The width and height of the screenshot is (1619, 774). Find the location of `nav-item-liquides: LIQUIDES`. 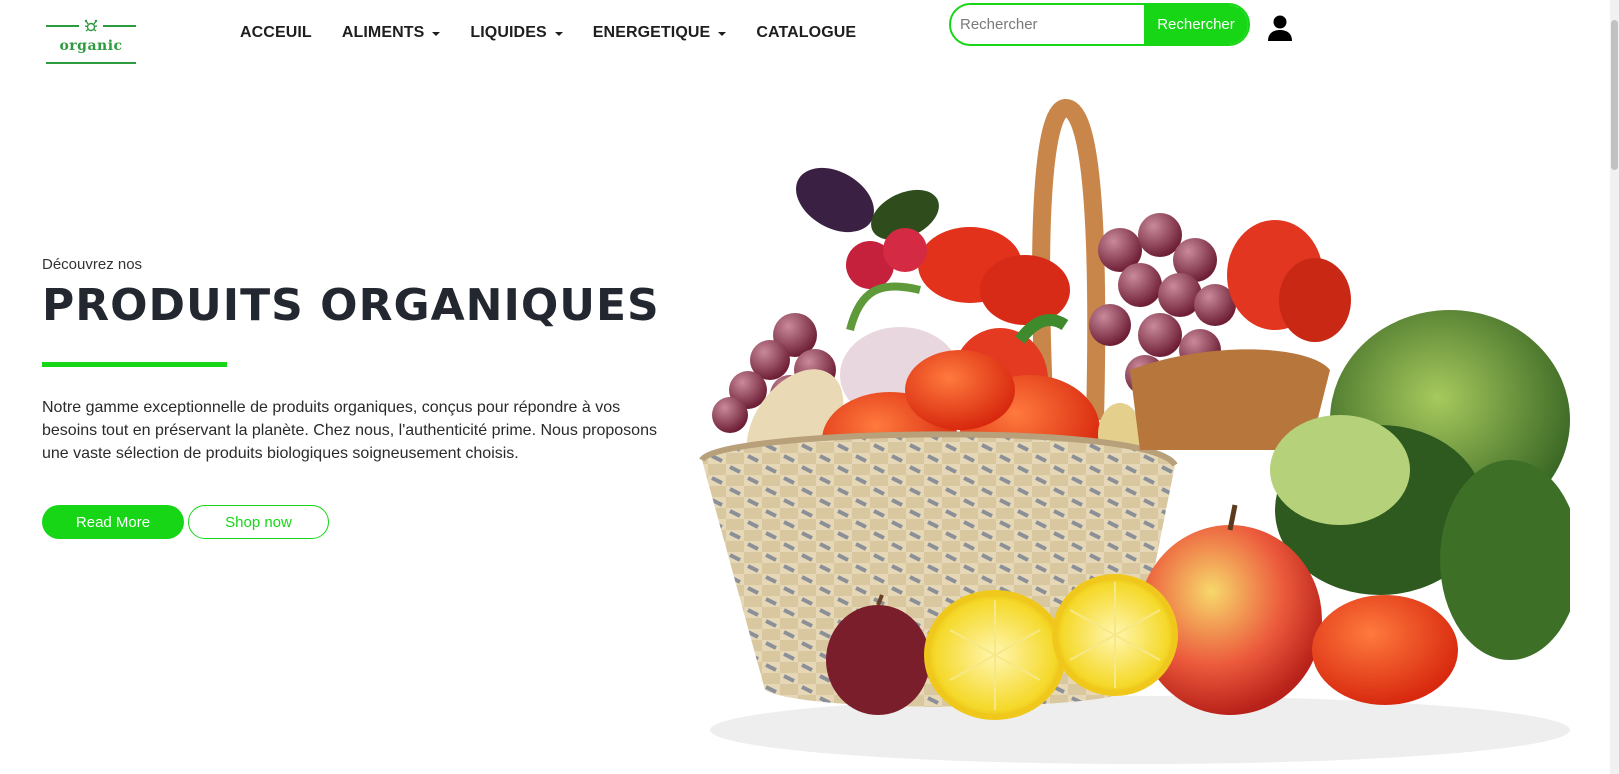

nav-item-liquides: LIQUIDES is located at coordinates (516, 33).